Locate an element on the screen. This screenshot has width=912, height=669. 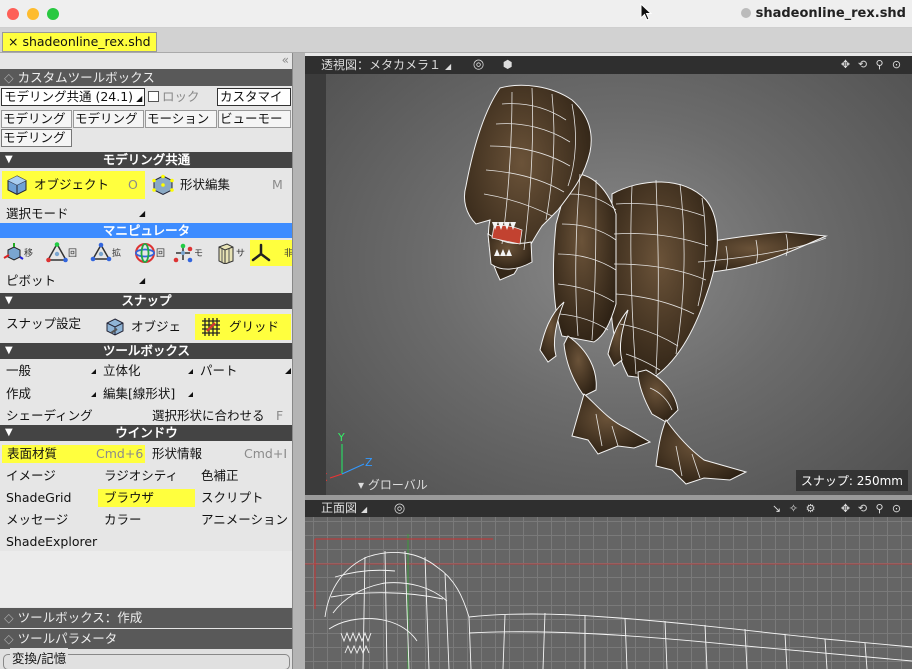
settings-gear-icon: ⚙ is located at coordinates (810, 508).